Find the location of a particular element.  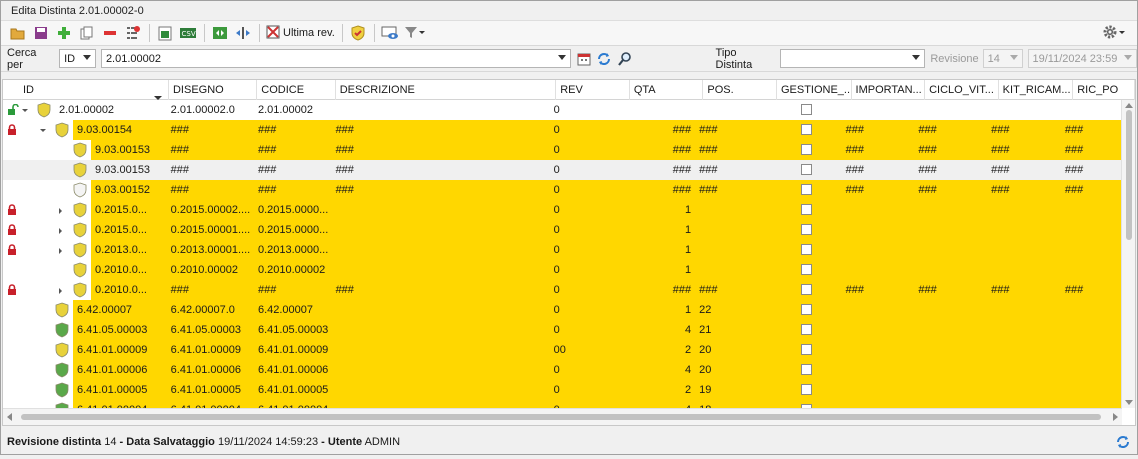

table-row: 2.01.00002 2.01.00002.0 2.01.00002 0 is located at coordinates (562, 110).